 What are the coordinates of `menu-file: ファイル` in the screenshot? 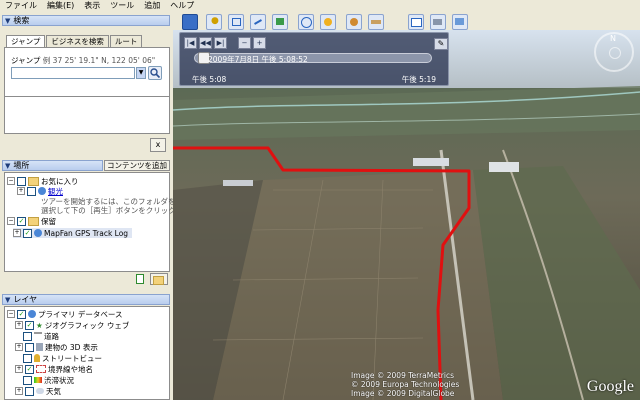 It's located at (21, 6).